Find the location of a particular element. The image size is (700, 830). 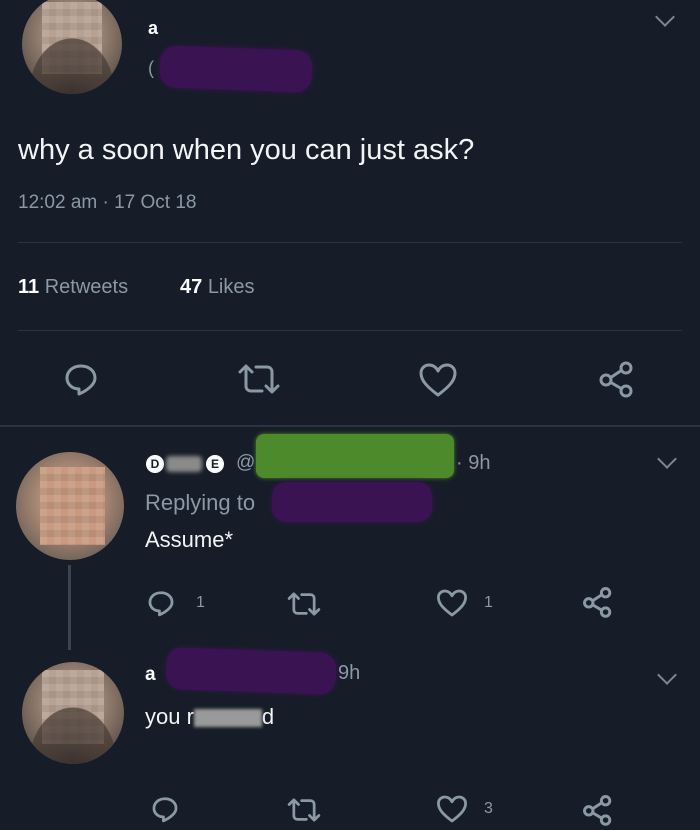

name-badge-d: D is located at coordinates (155, 464).